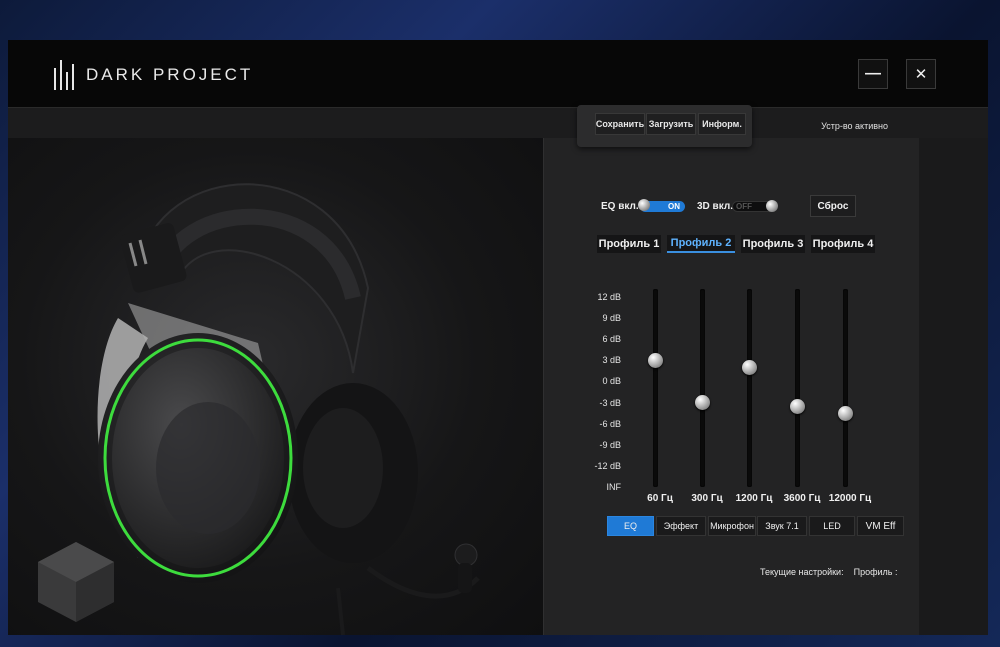 The image size is (1000, 647). I want to click on db-label: 9 dB, so click(611, 318).